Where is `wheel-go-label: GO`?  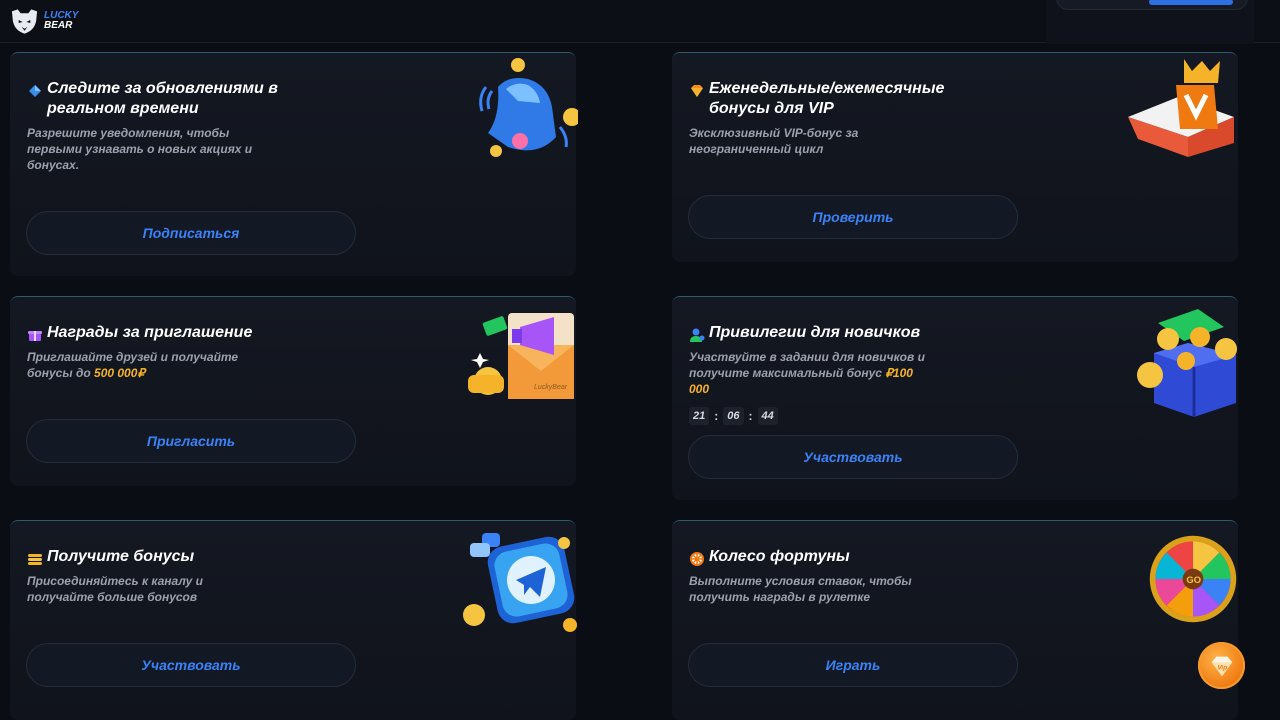 wheel-go-label: GO is located at coordinates (1193, 579).